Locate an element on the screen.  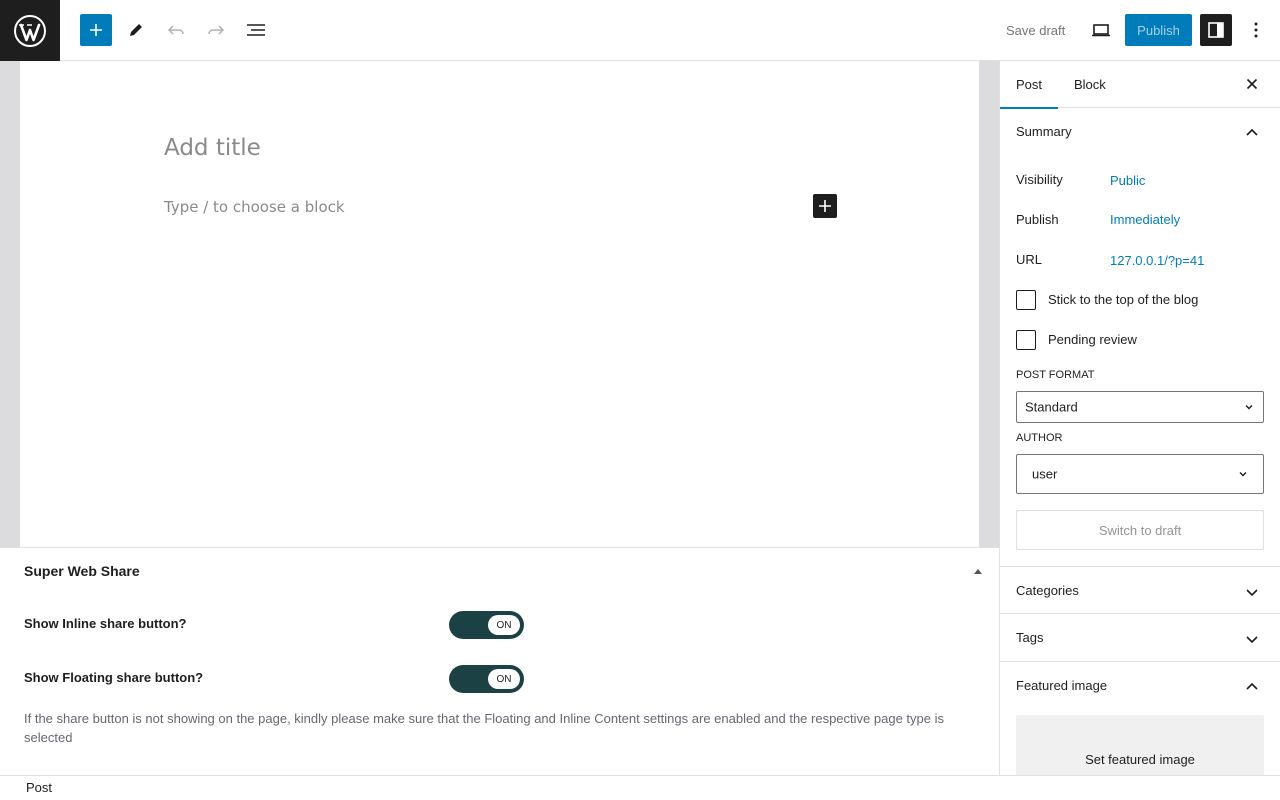
close-icon is located at coordinates (1252, 84).